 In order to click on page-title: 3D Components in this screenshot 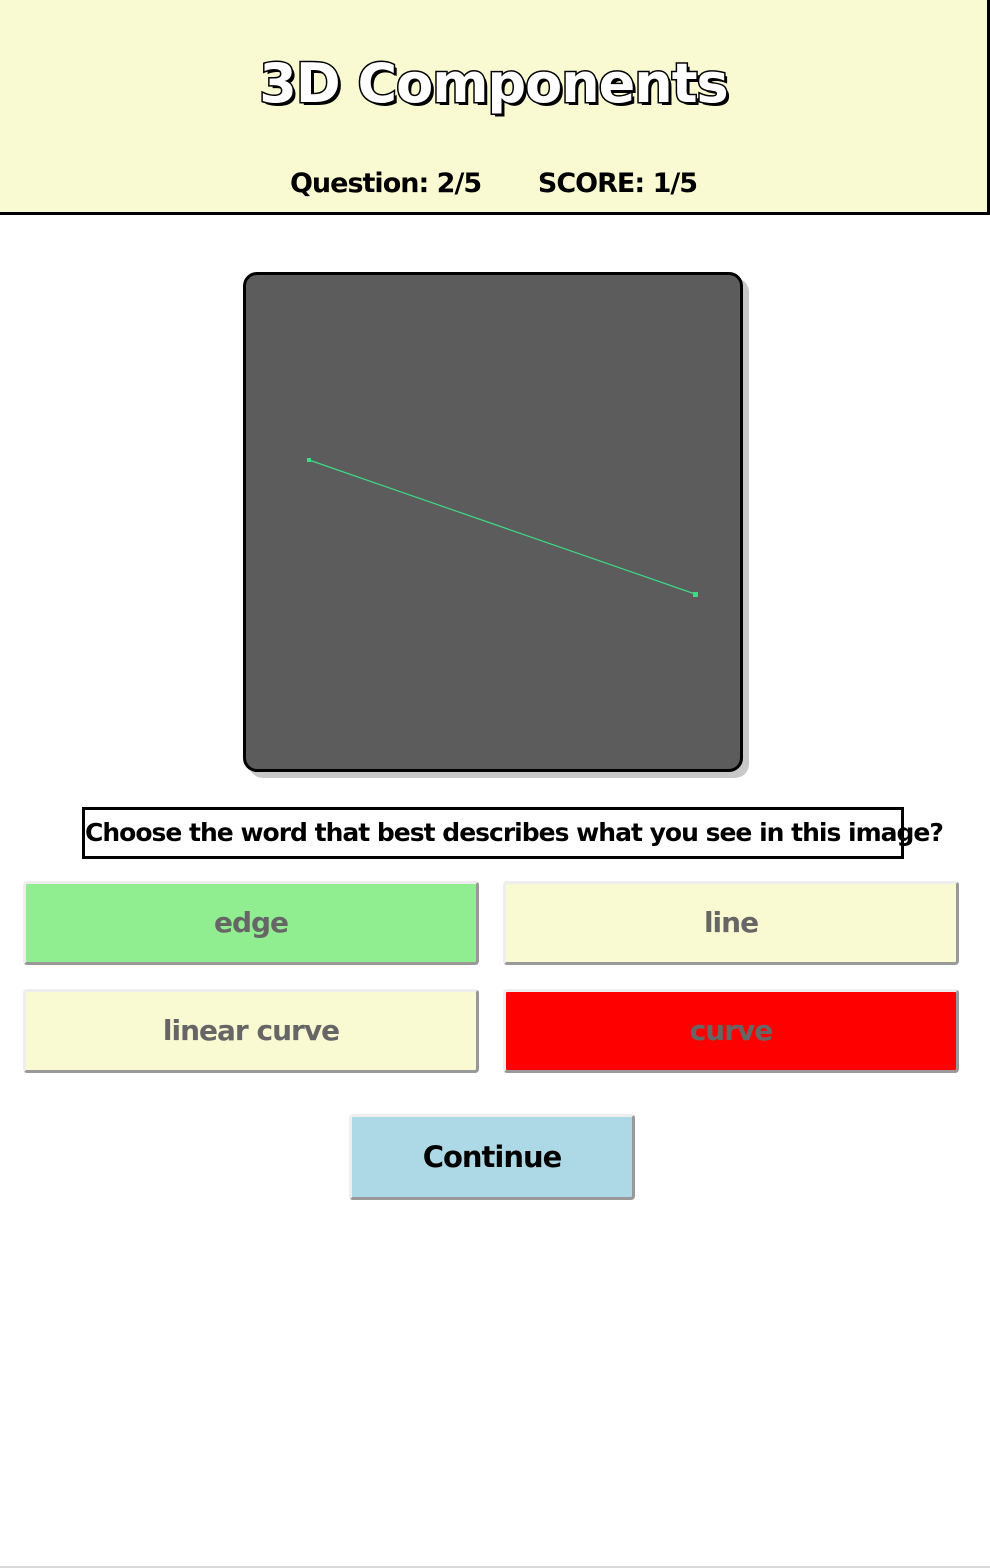, I will do `click(494, 84)`.